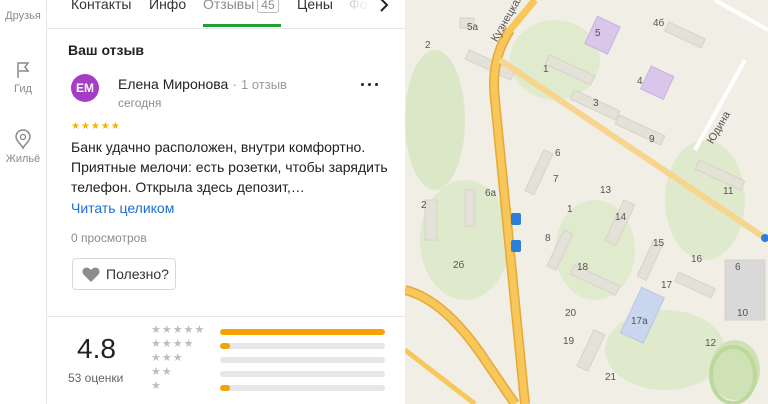 This screenshot has height=404, width=768. I want to click on rail-item-label: Друзья, so click(23, 16).